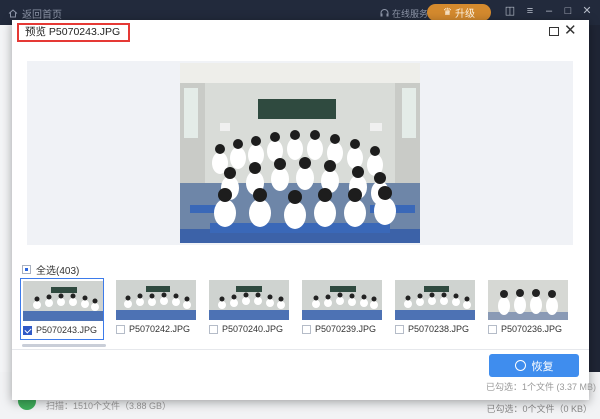  I want to click on select-all-label: 全选(403), so click(58, 271).